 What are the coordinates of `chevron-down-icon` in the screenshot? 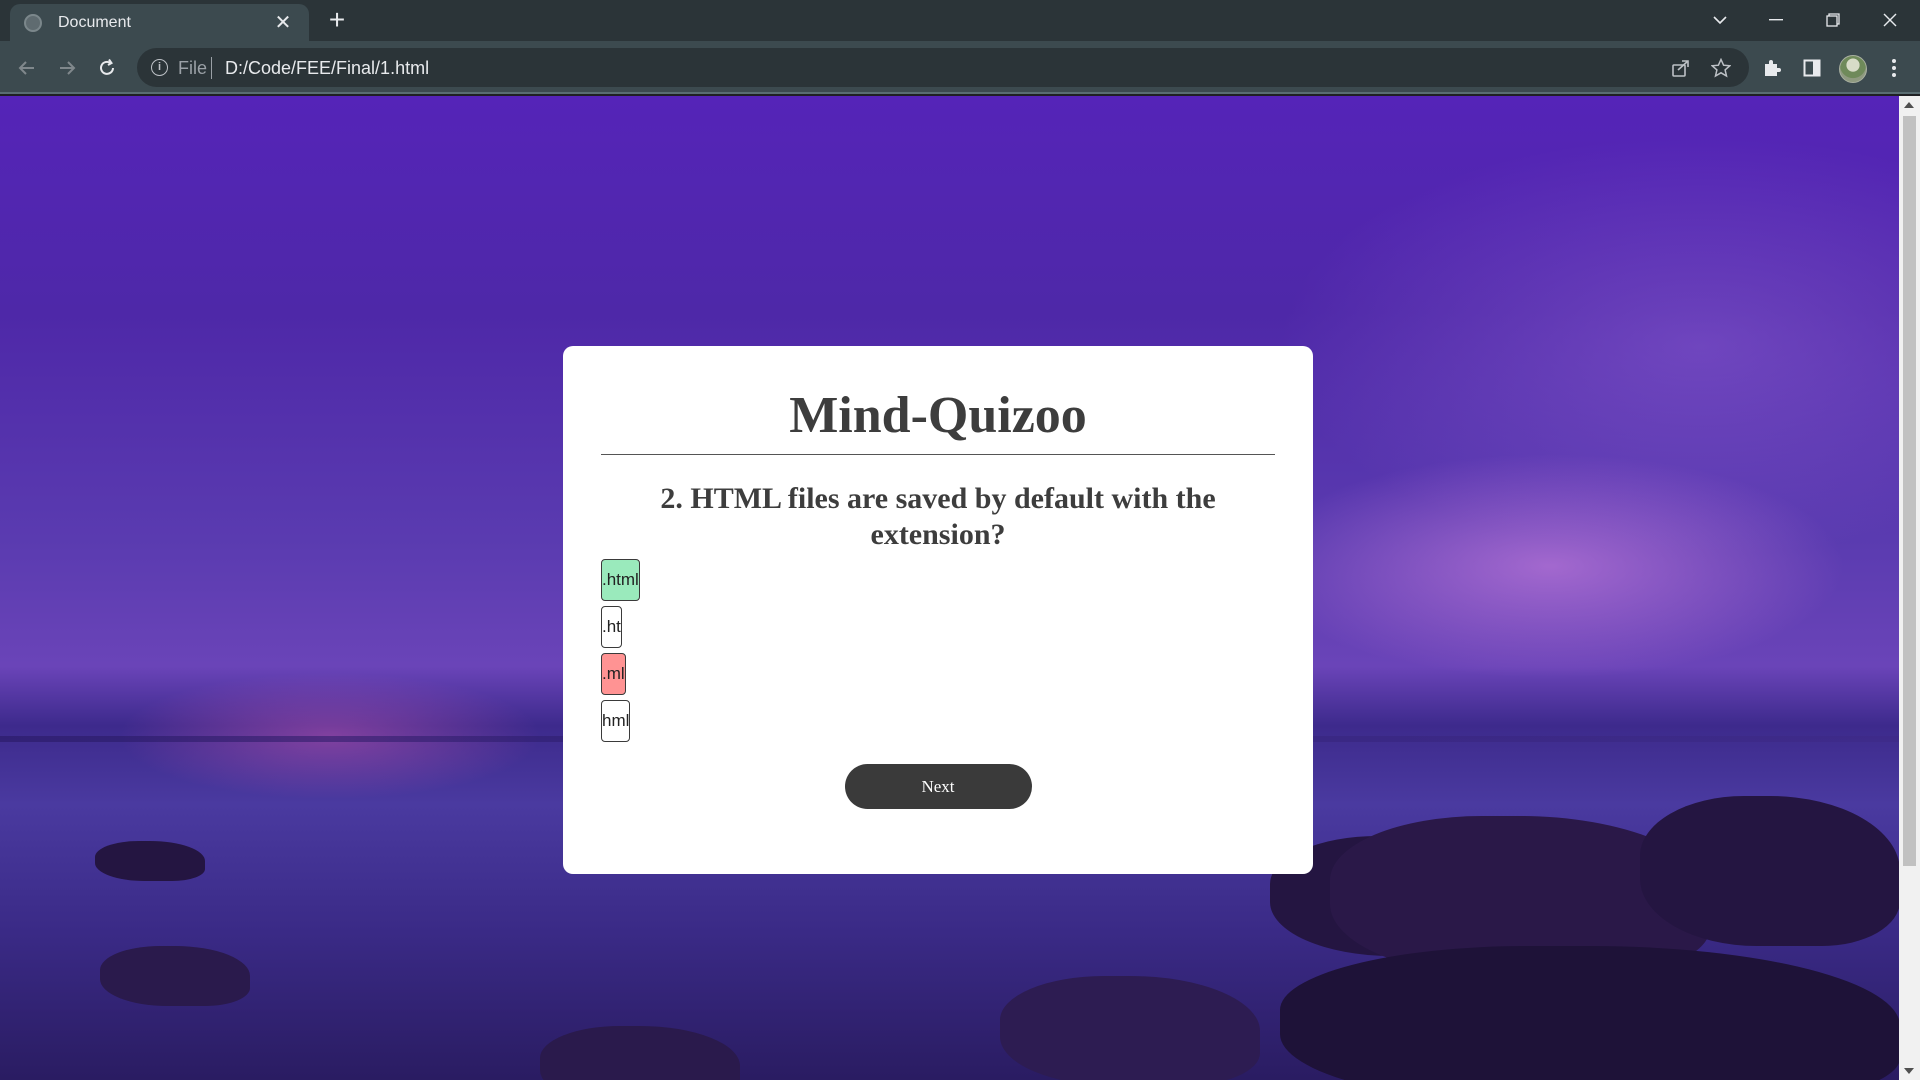 It's located at (1720, 20).